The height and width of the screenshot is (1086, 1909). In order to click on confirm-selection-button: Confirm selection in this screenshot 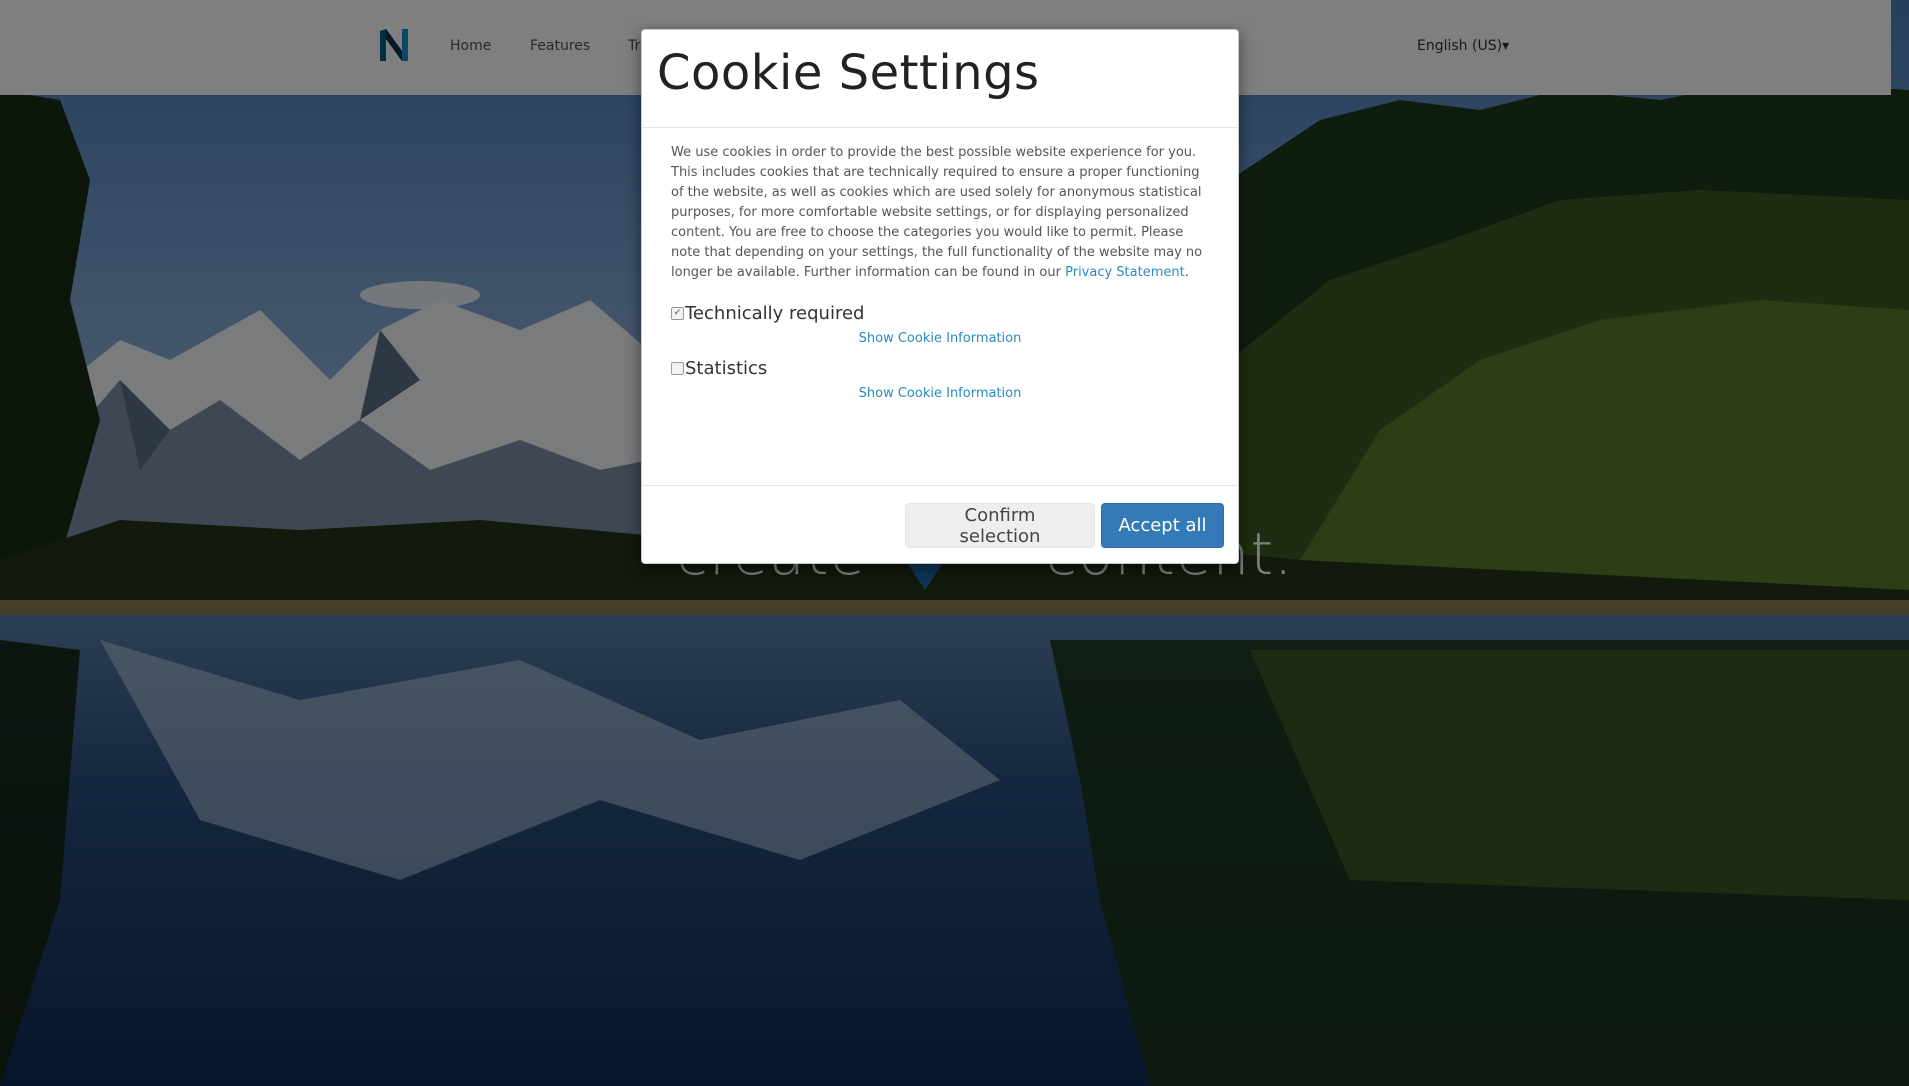, I will do `click(1000, 525)`.